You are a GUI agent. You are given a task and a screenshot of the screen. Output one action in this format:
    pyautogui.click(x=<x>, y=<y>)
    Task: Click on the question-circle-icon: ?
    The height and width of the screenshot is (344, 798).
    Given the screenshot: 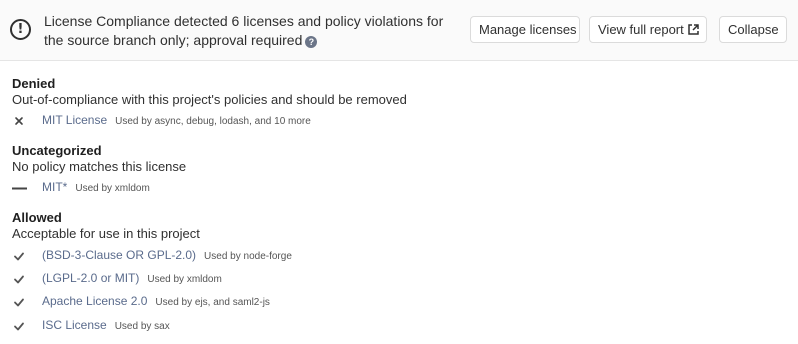 What is the action you would take?
    pyautogui.click(x=311, y=42)
    